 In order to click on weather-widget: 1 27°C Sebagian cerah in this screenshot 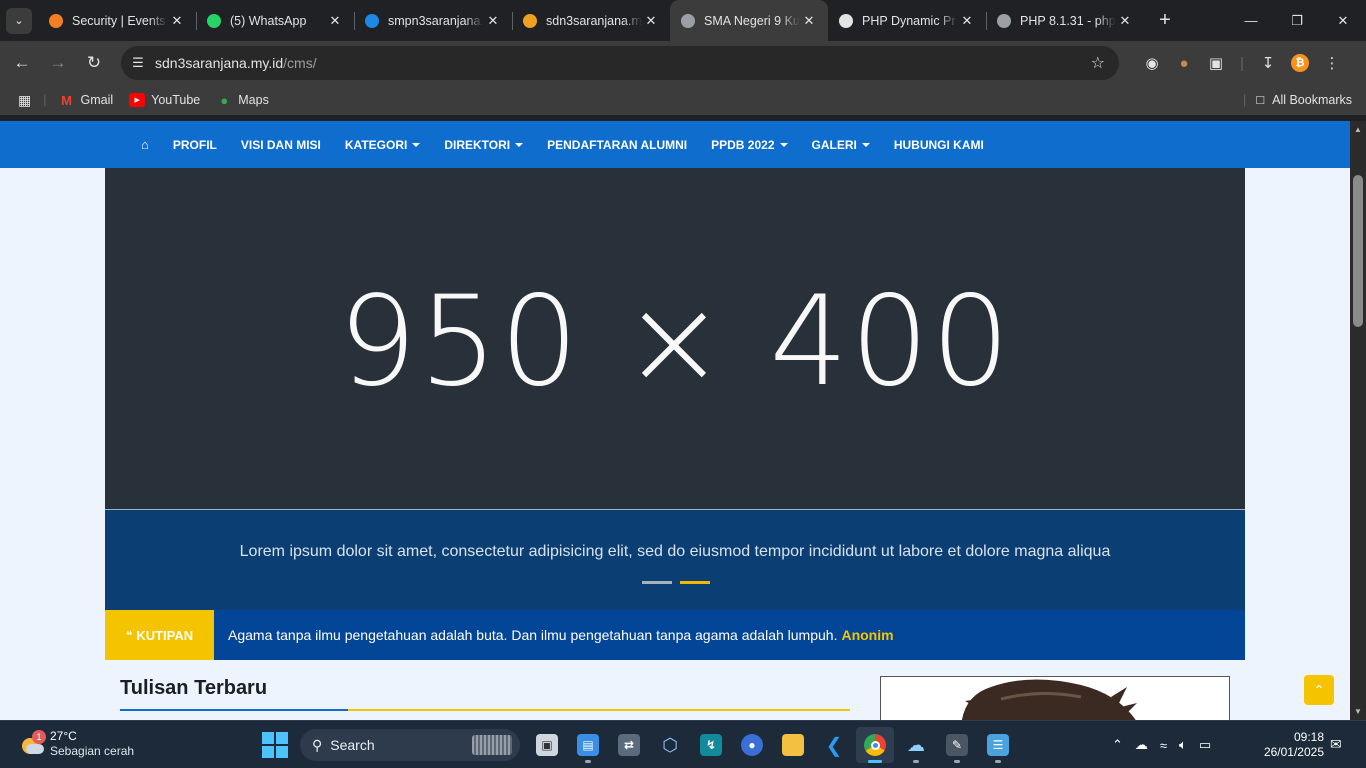, I will do `click(77, 744)`.